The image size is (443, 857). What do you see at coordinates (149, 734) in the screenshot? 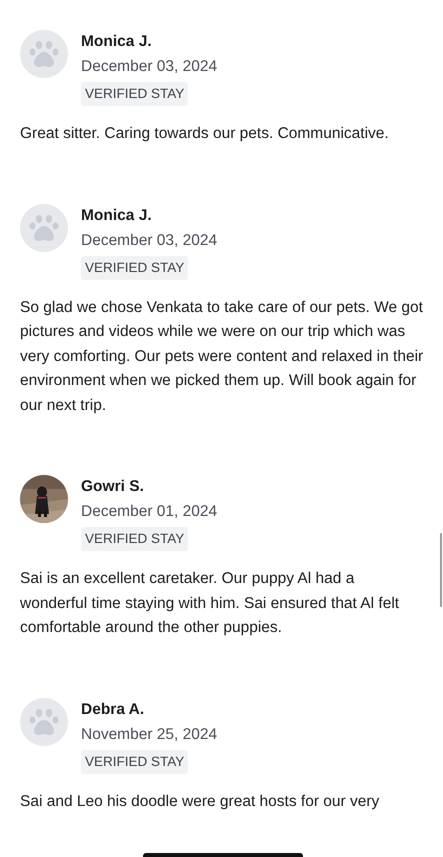
I see `review-date: November 25, 2024` at bounding box center [149, 734].